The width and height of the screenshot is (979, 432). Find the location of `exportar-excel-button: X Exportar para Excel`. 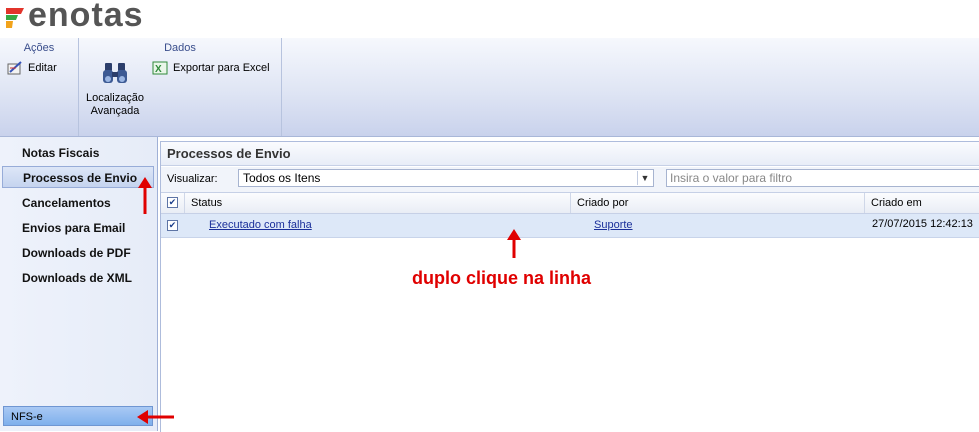

exportar-excel-button: X Exportar para Excel is located at coordinates (211, 68).